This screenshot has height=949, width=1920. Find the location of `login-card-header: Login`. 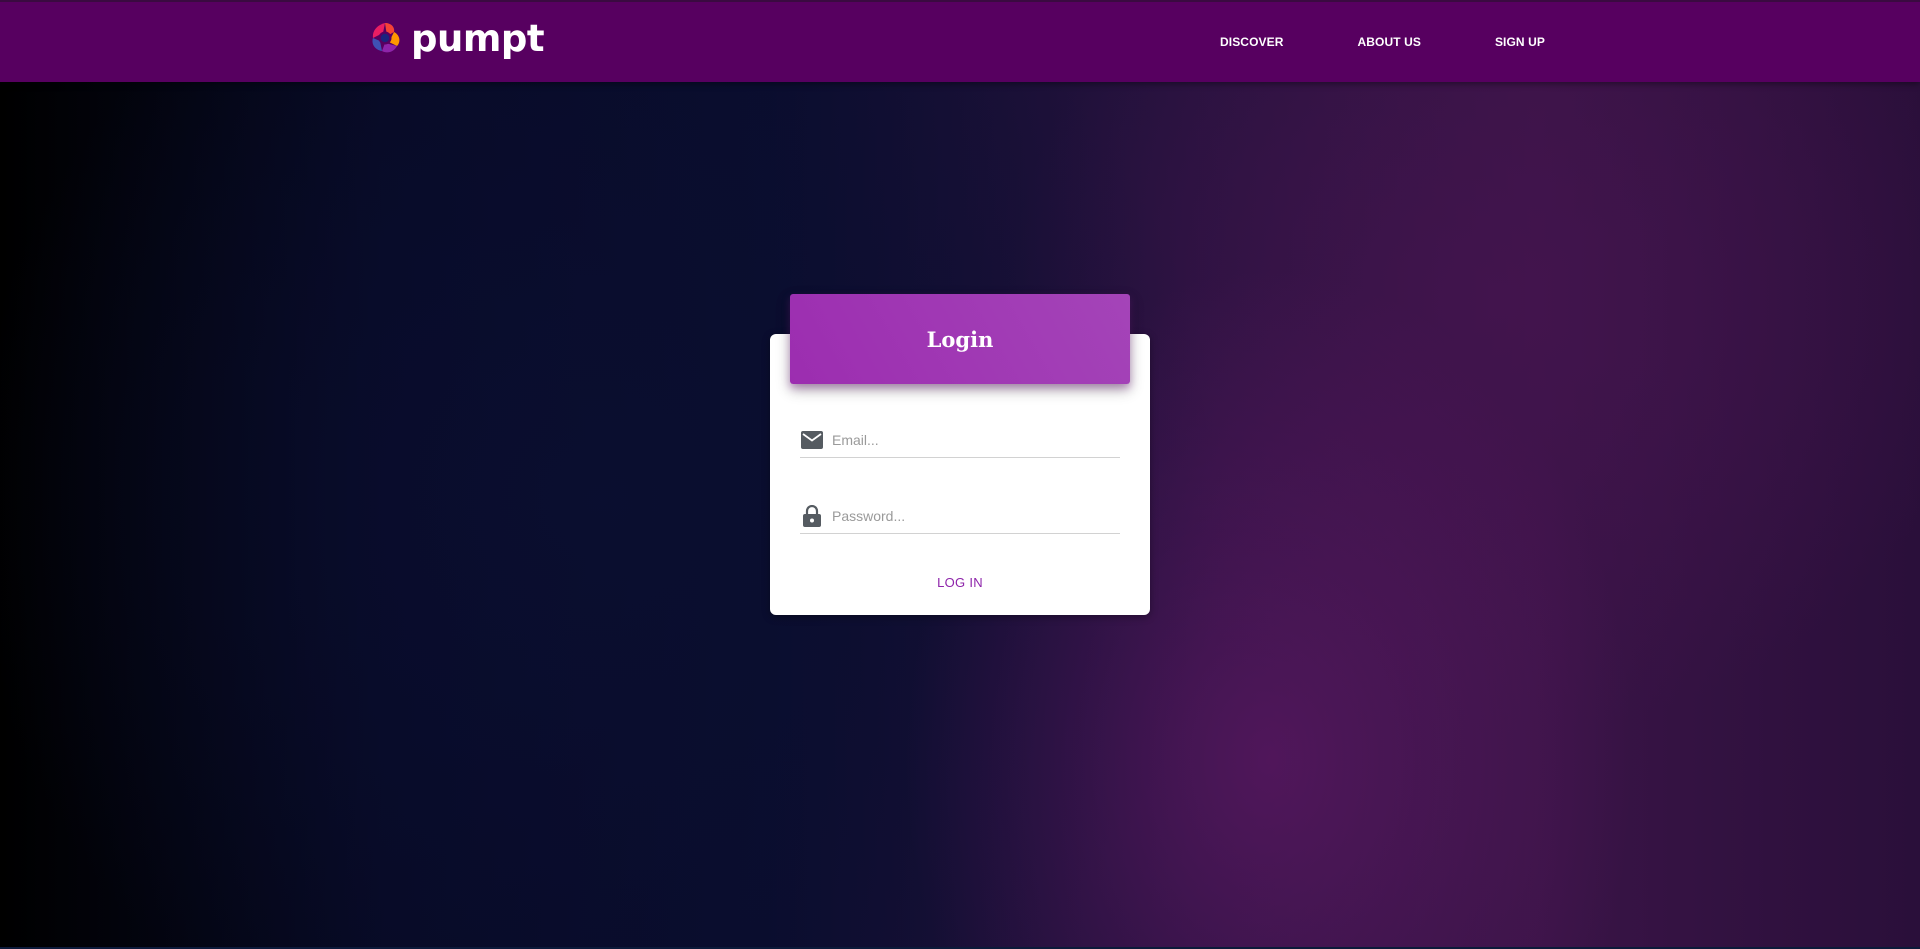

login-card-header: Login is located at coordinates (960, 339).